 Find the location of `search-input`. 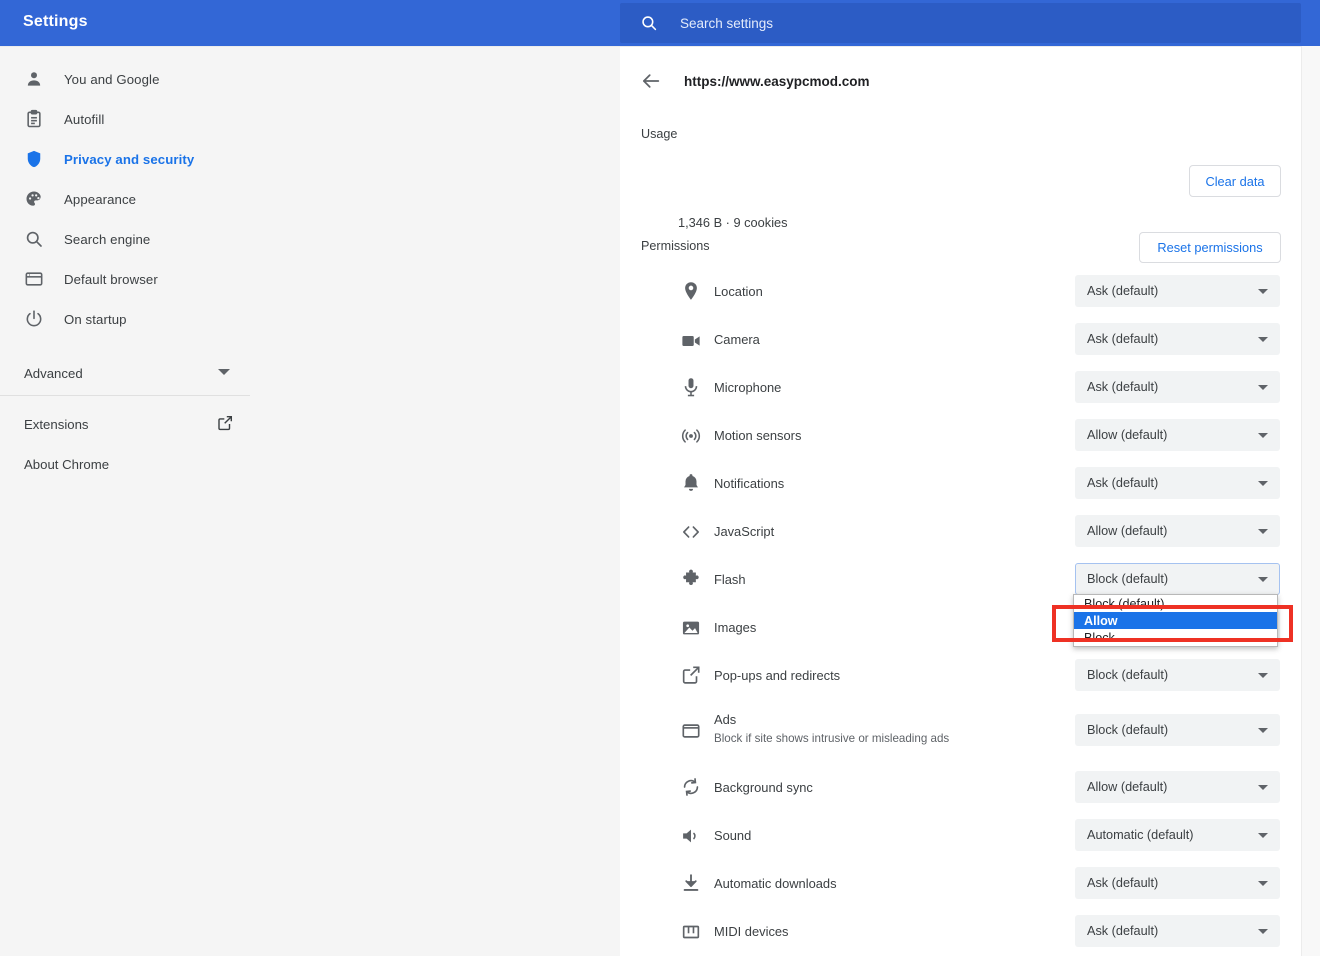

search-input is located at coordinates (960, 23).